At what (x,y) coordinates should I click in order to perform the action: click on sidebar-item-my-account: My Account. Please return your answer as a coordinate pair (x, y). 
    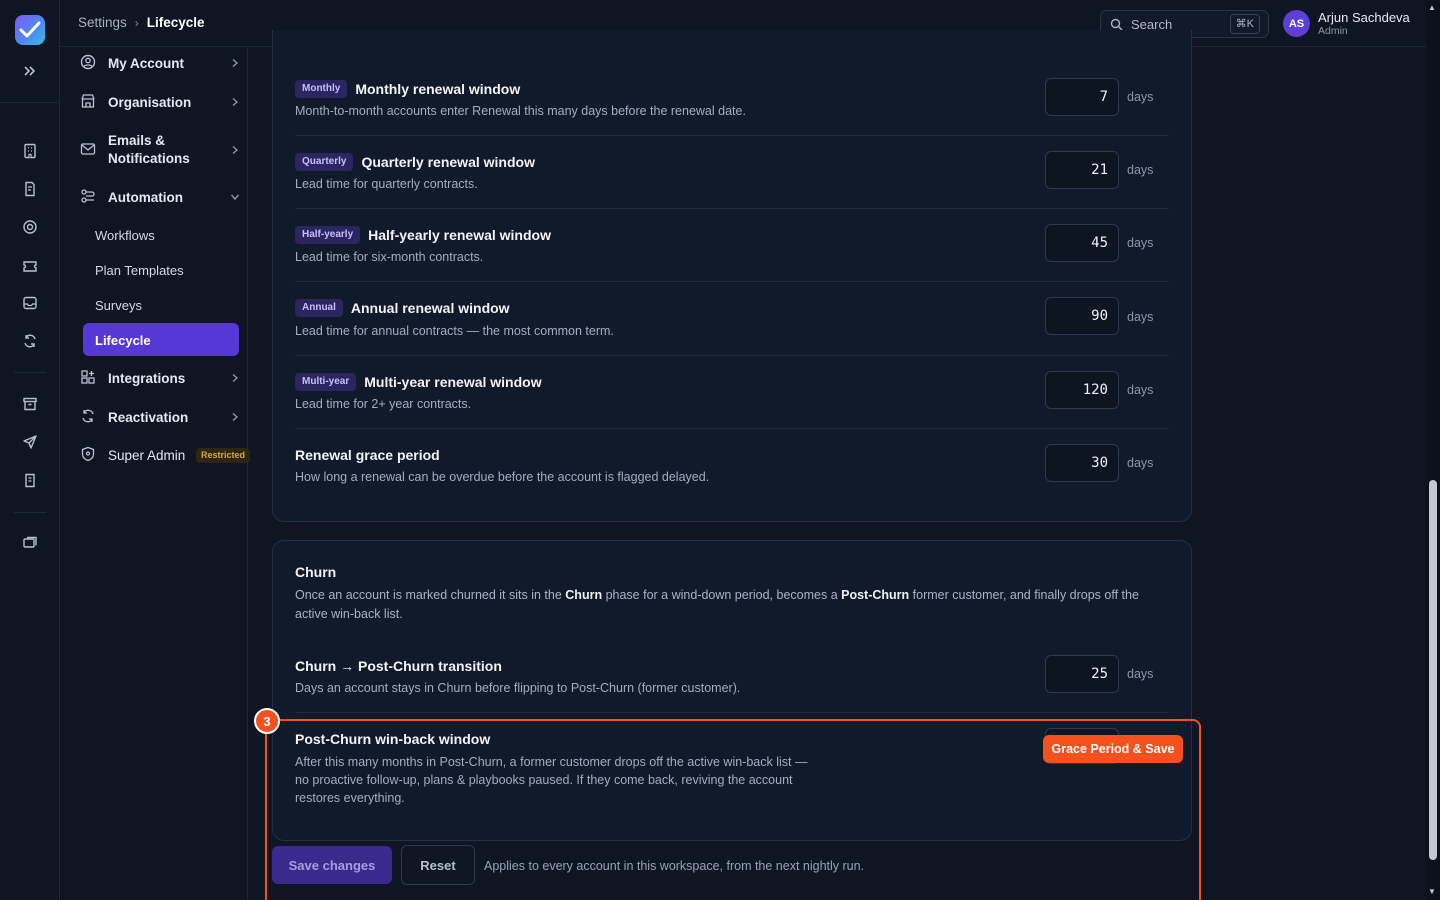
    Looking at the image, I should click on (160, 63).